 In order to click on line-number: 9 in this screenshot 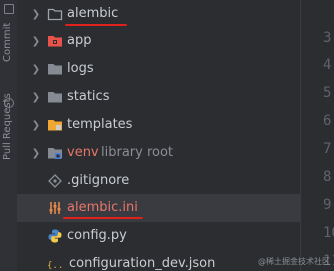, I will do `click(327, 205)`.